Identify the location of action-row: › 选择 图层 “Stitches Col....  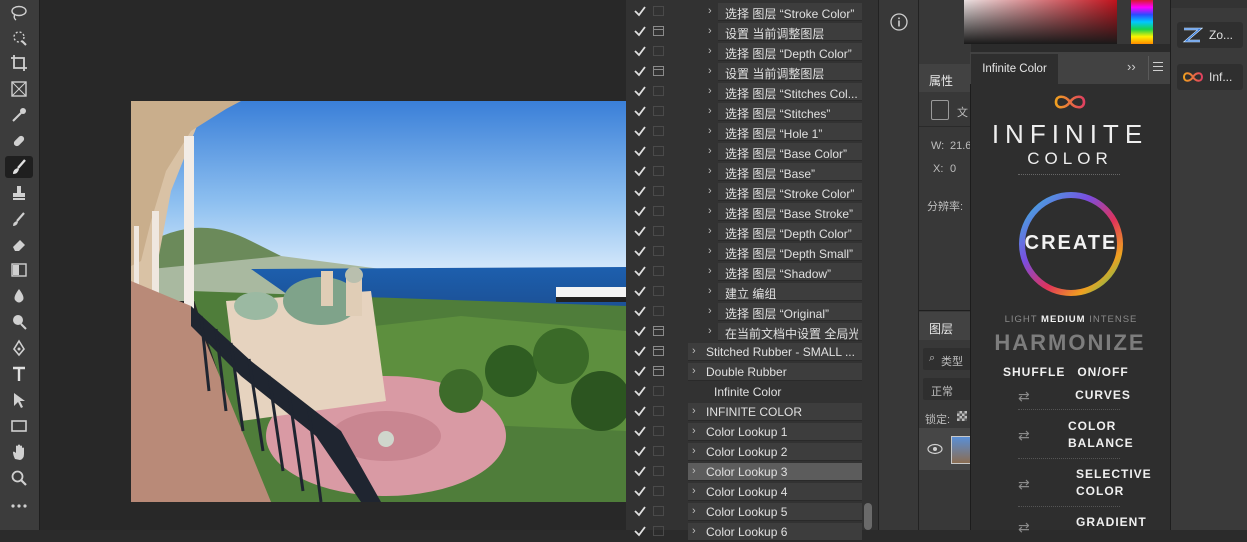
(752, 92).